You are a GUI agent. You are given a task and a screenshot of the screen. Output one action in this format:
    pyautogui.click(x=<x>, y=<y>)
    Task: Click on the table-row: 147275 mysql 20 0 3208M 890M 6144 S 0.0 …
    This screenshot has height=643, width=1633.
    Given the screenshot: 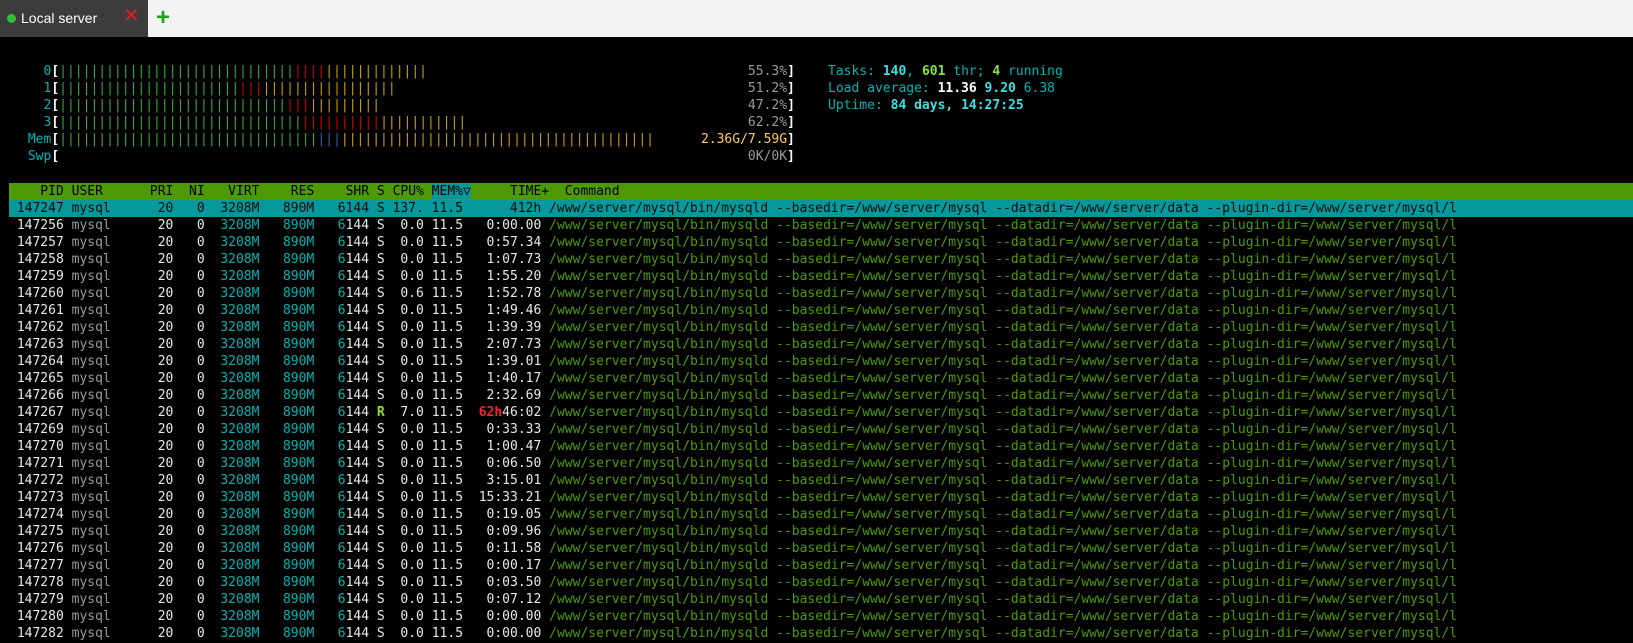 What is the action you would take?
    pyautogui.click(x=733, y=531)
    